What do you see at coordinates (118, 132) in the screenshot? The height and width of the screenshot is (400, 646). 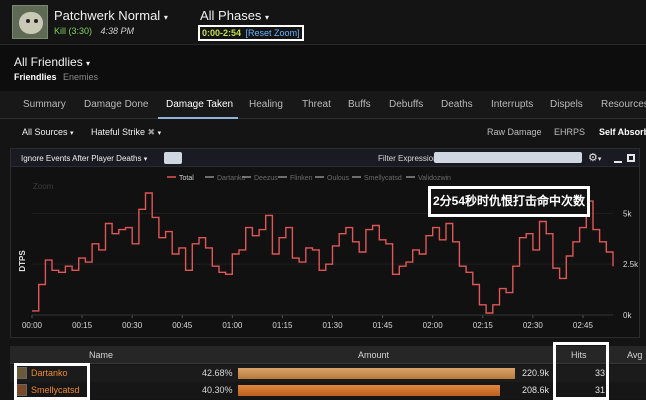 I see `ability-label: Hateful Strike` at bounding box center [118, 132].